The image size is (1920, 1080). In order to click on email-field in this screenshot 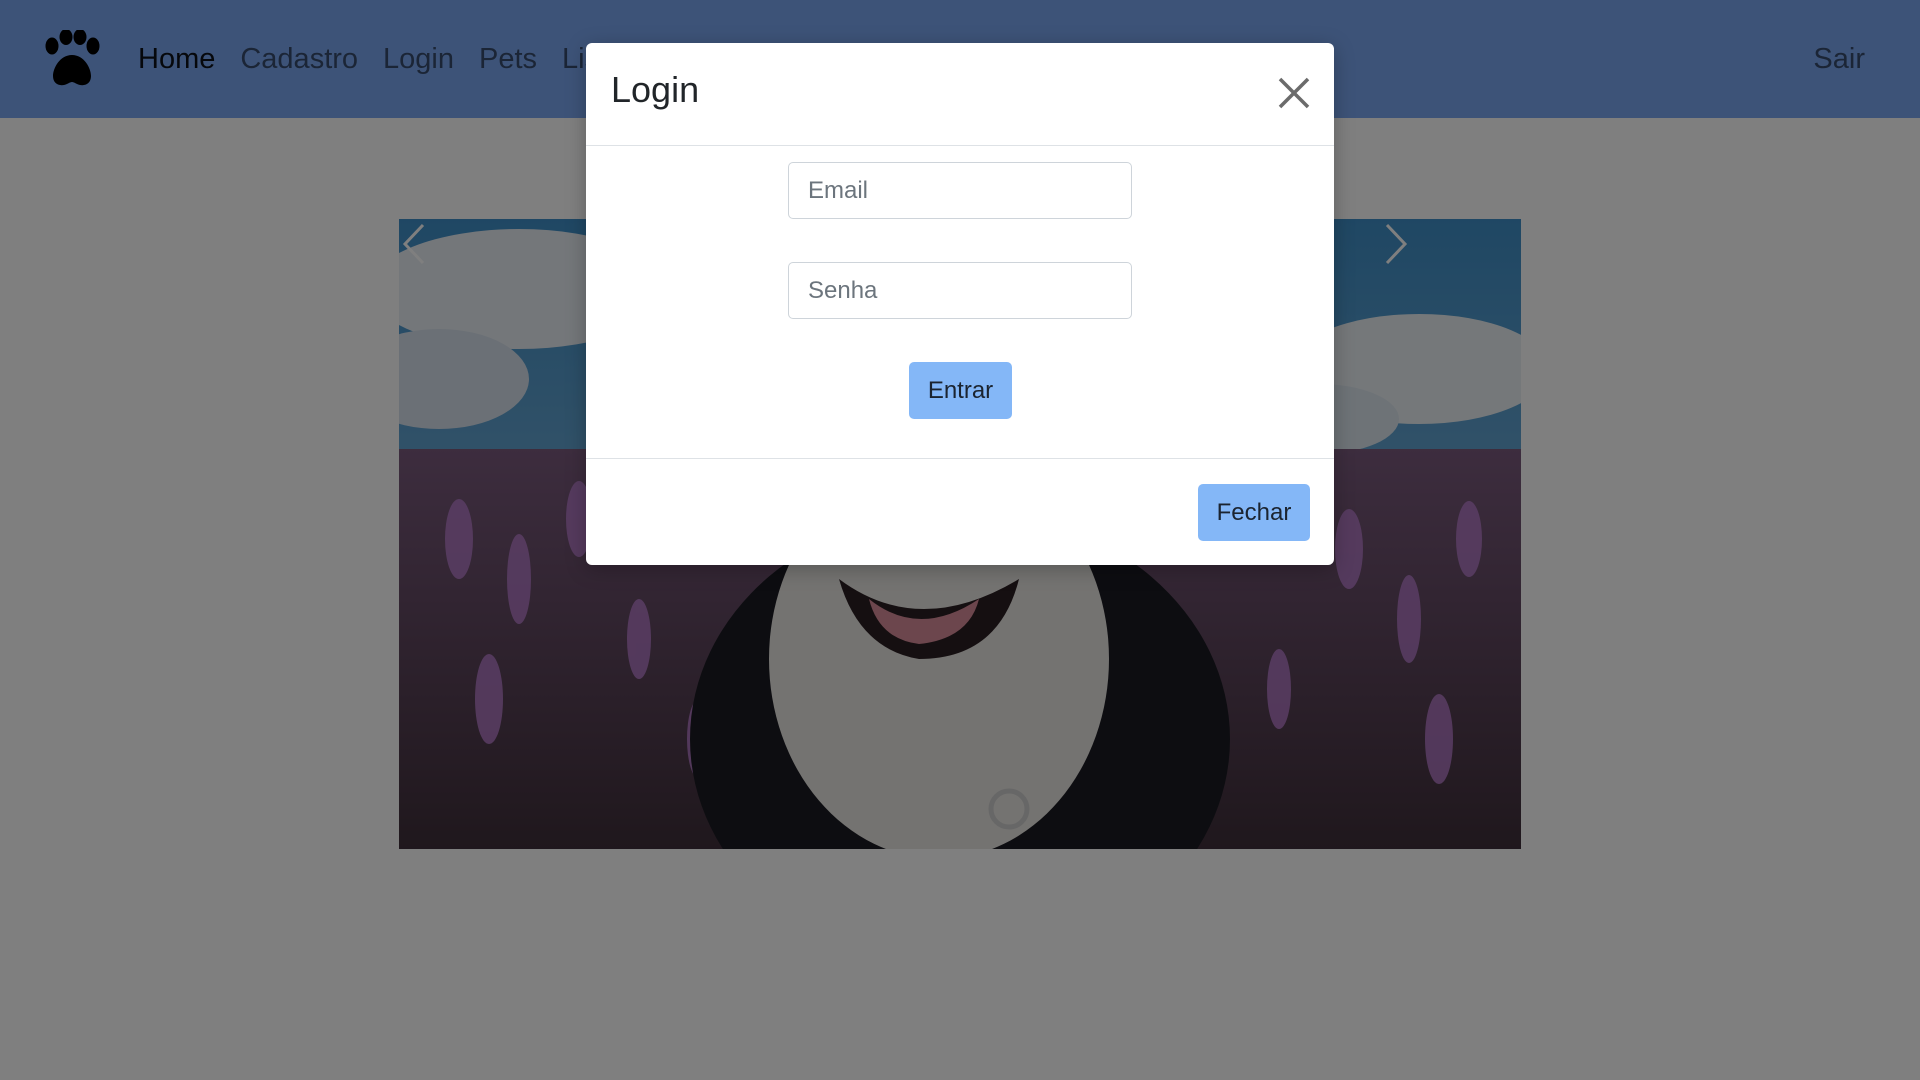, I will do `click(960, 190)`.